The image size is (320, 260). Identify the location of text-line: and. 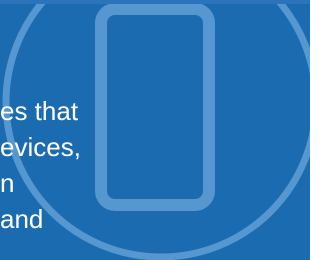
(22, 219).